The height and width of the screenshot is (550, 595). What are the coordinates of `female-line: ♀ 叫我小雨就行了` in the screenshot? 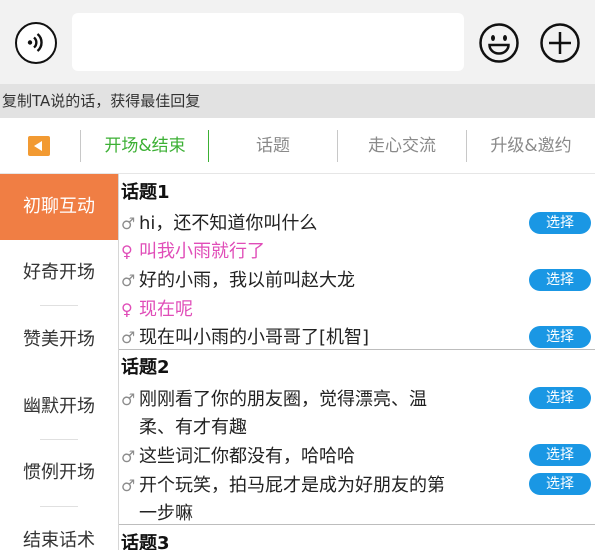 It's located at (193, 250).